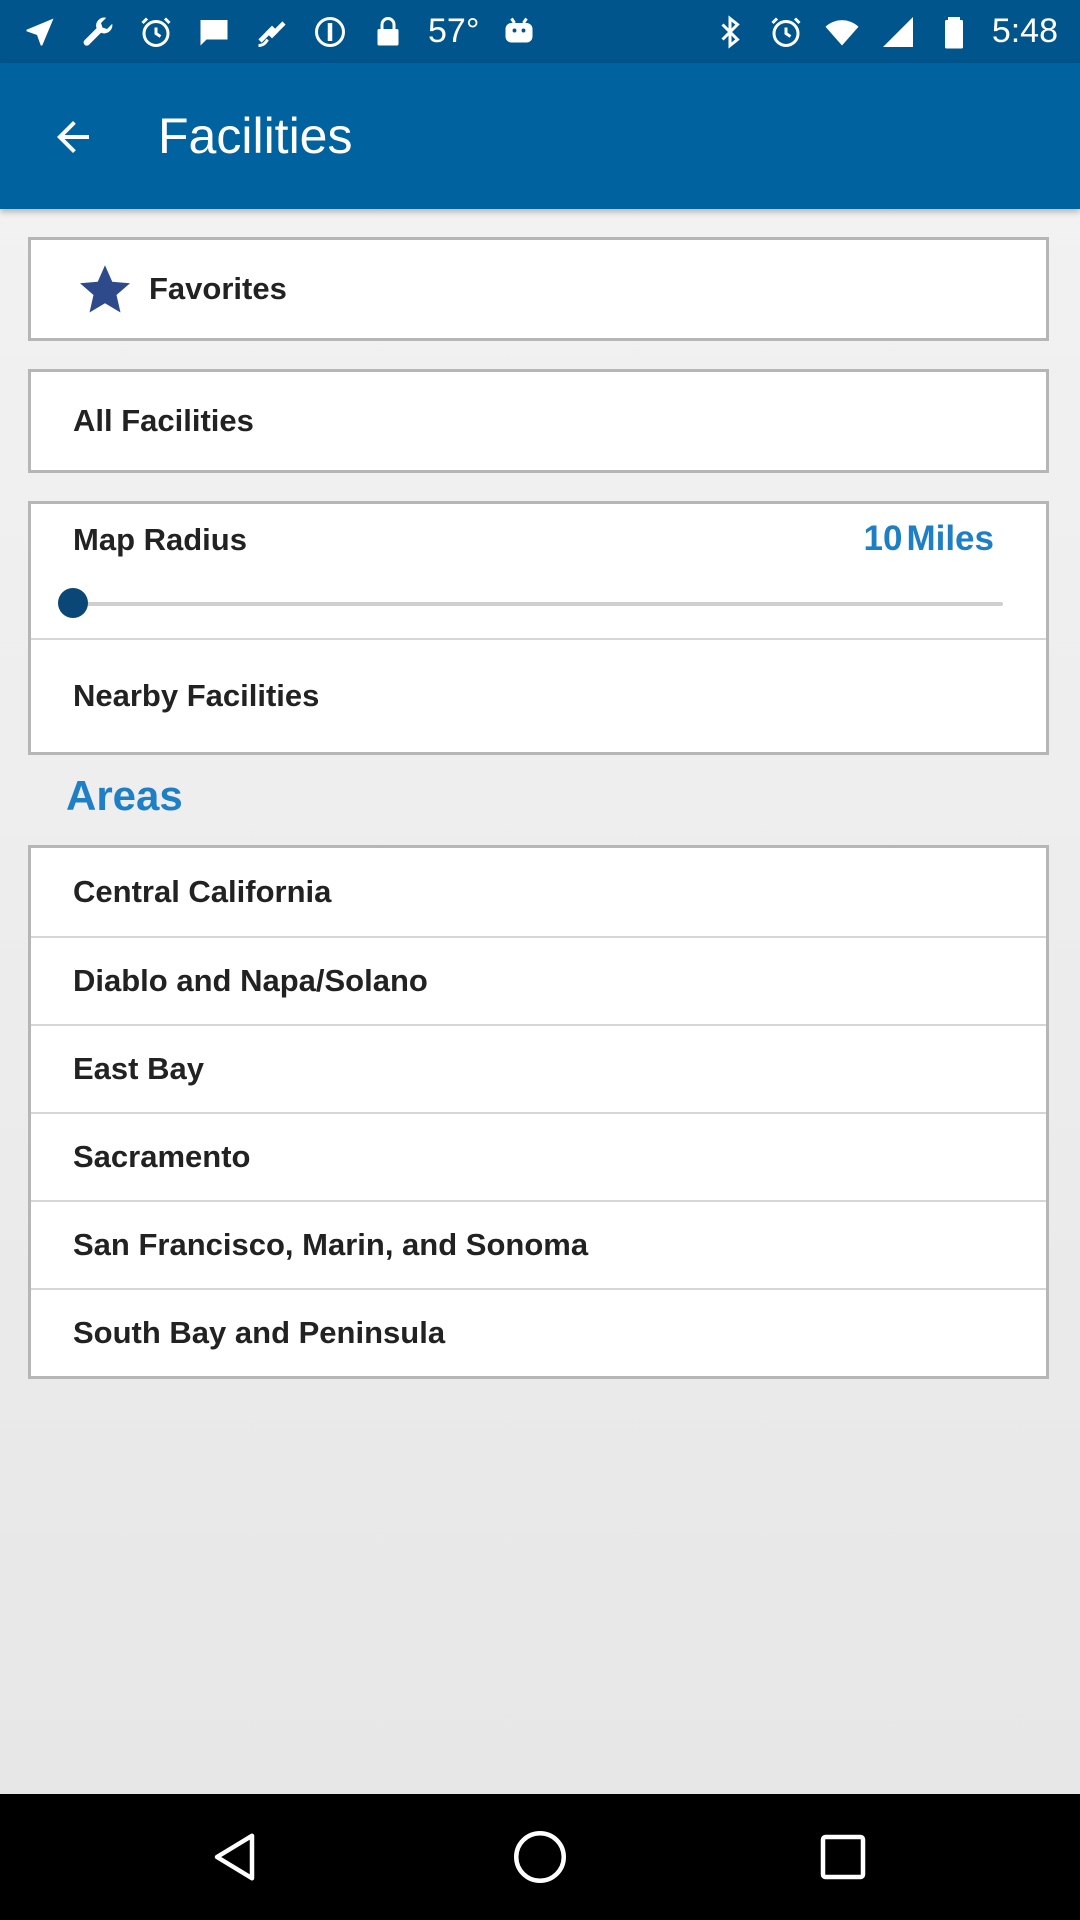 The height and width of the screenshot is (1920, 1080). I want to click on all-facilities-label: All Facilities, so click(163, 420).